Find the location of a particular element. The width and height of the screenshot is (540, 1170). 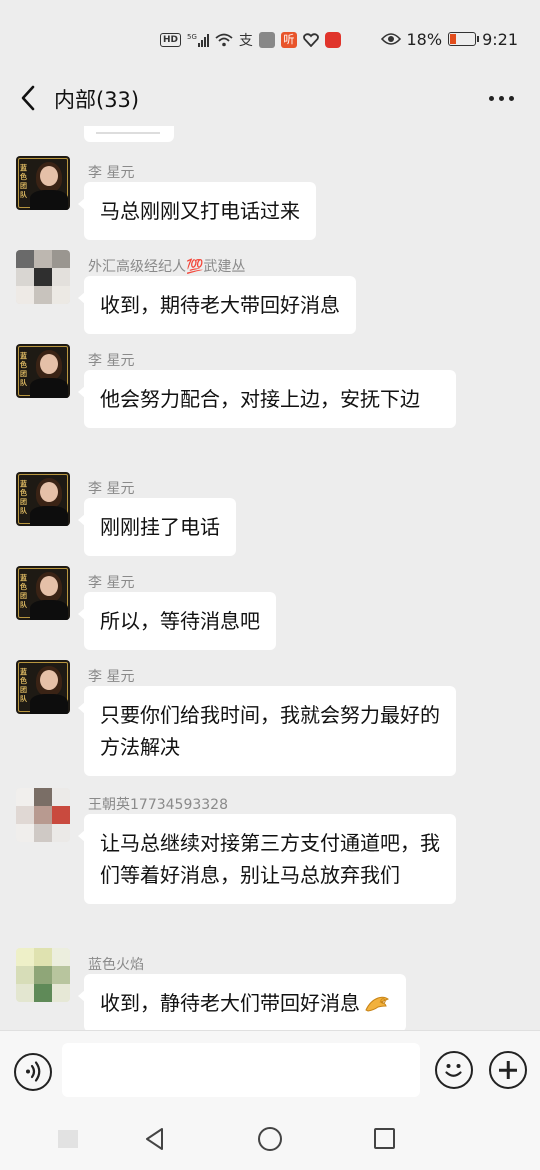

message-bubble: 只要你们给我时间，我就会努力最好的方法解决 is located at coordinates (267, 731).